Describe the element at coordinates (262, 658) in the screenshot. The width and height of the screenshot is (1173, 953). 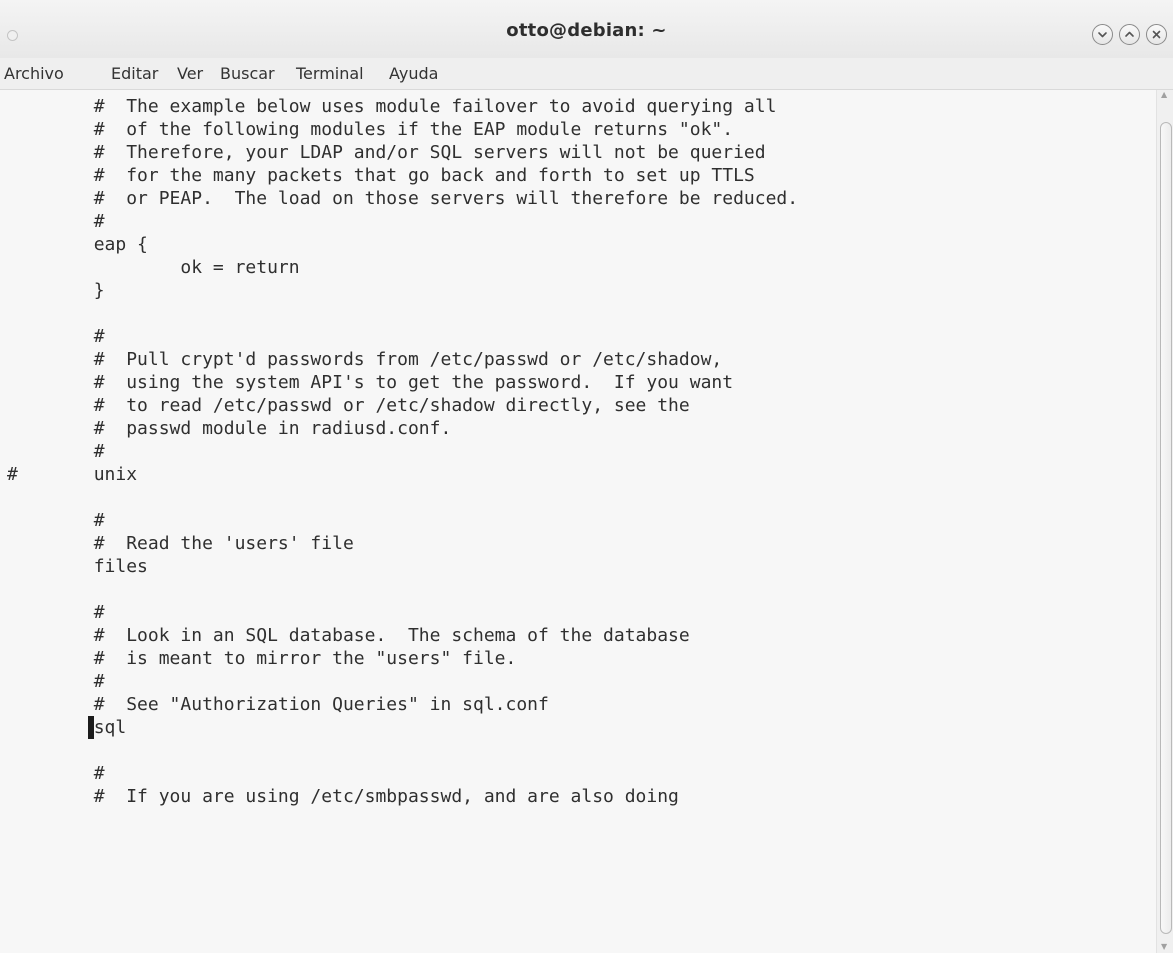
I see `terminal-line: # is meant to mirror the "users" file.` at that location.